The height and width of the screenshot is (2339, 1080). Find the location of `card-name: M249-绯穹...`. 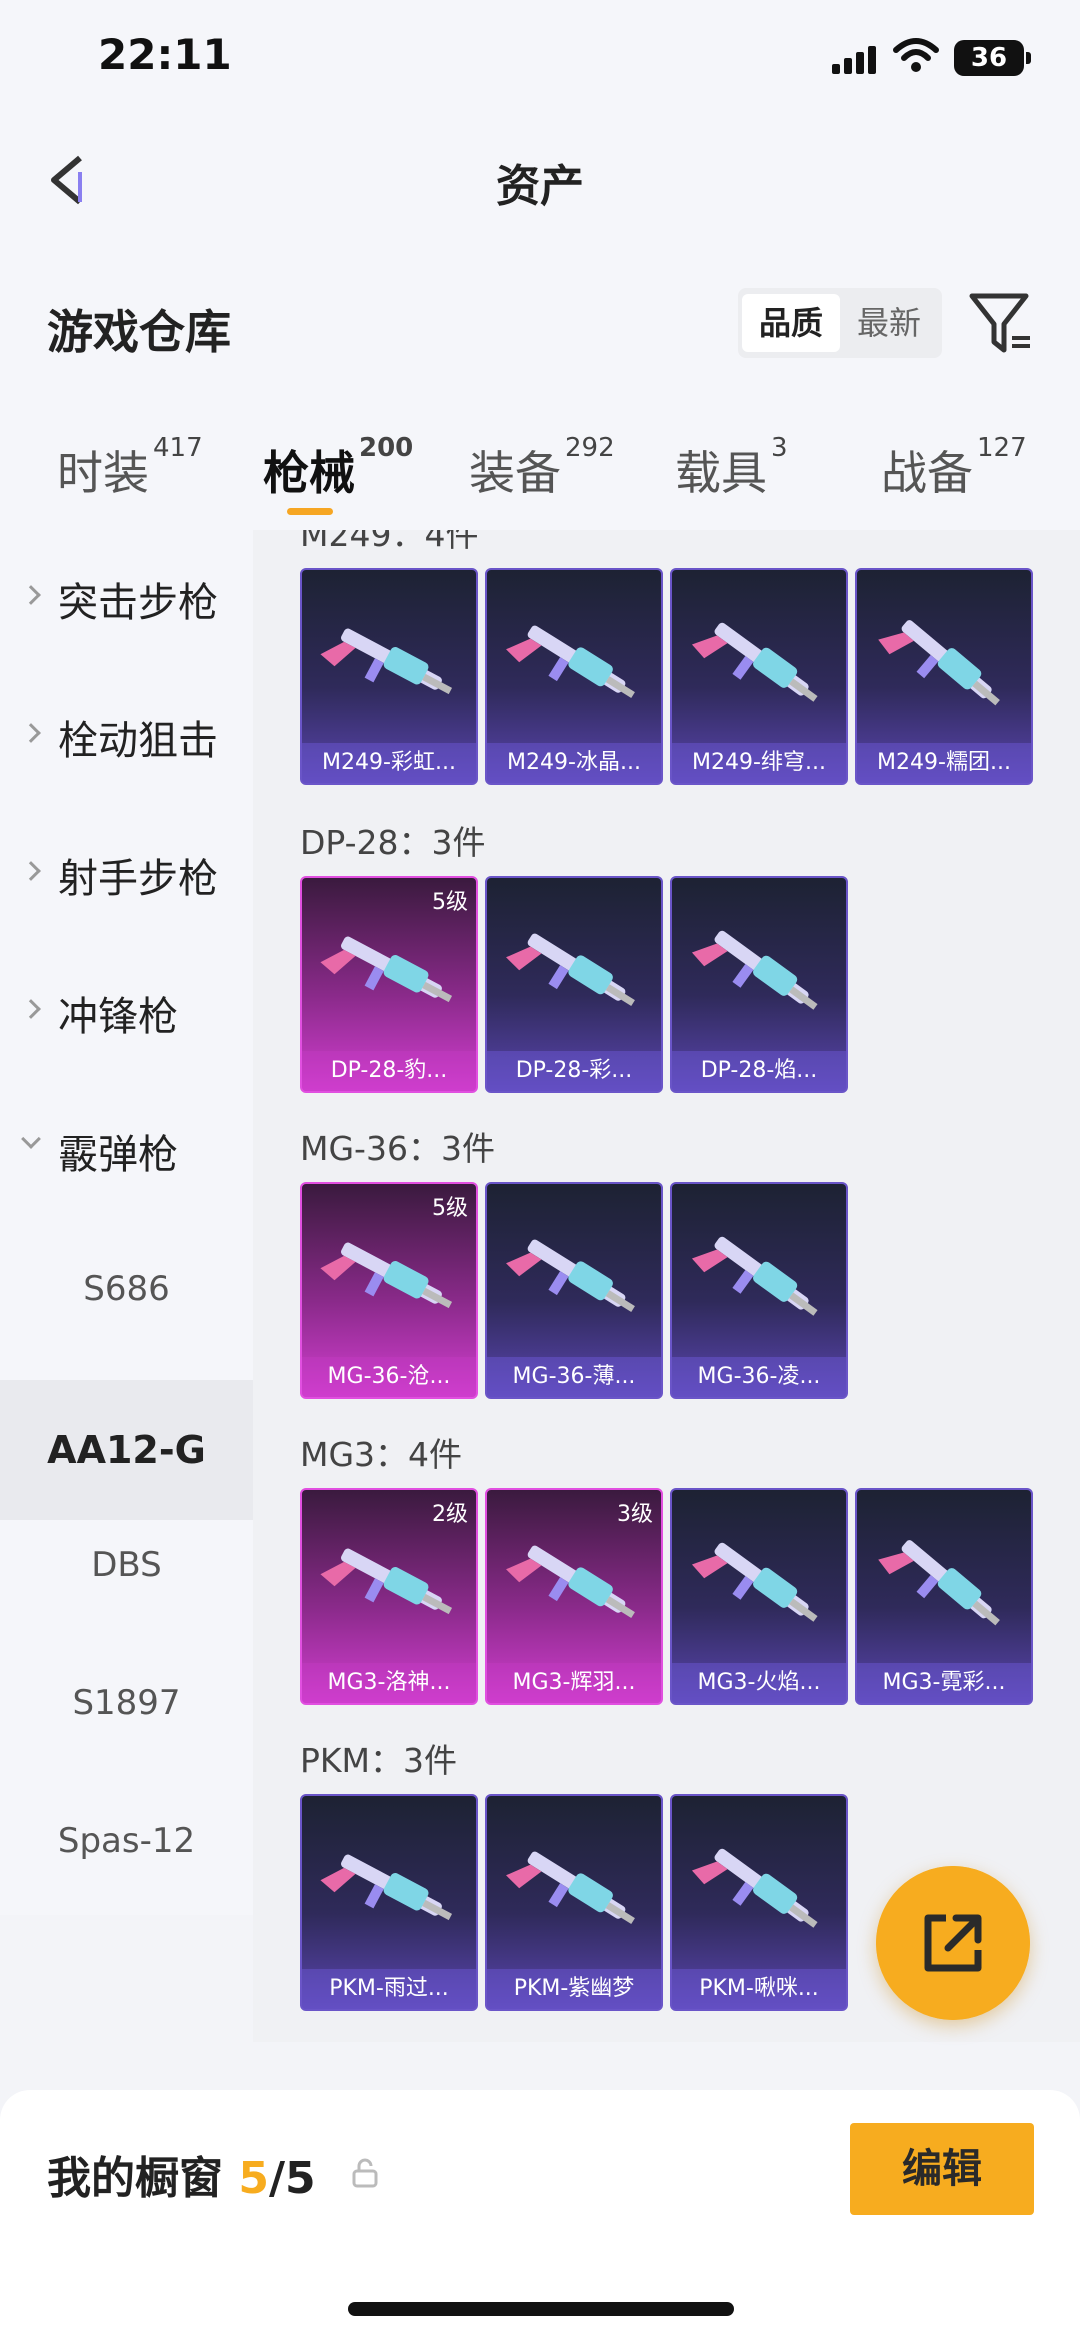

card-name: M249-绯穹... is located at coordinates (759, 763).